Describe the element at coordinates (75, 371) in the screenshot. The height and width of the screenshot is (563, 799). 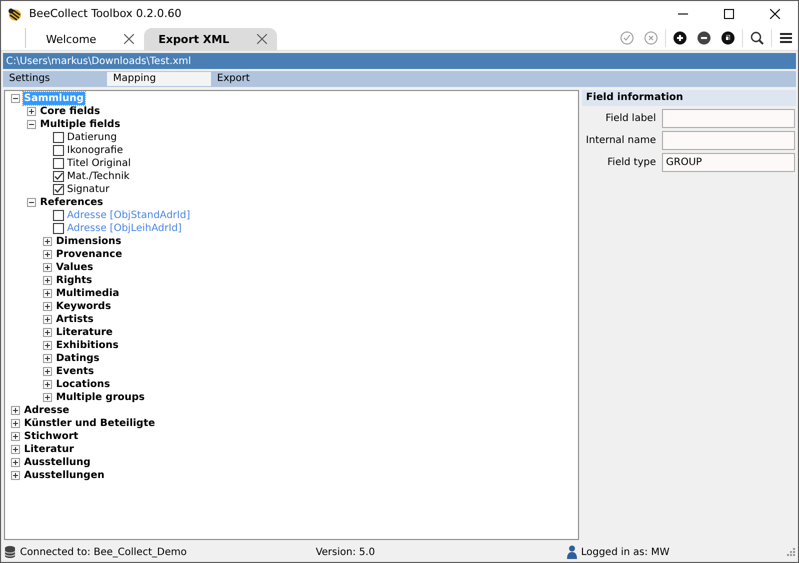
I see `tree-group: Events` at that location.